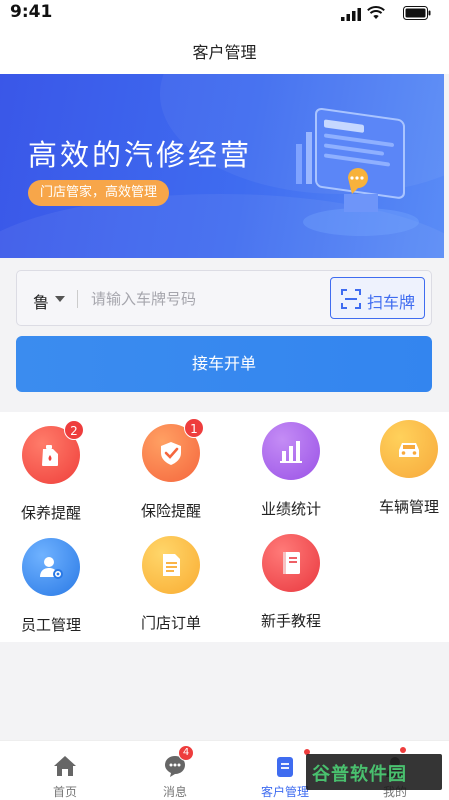 This screenshot has width=449, height=800. I want to click on tab-home: 首页, so click(65, 770).